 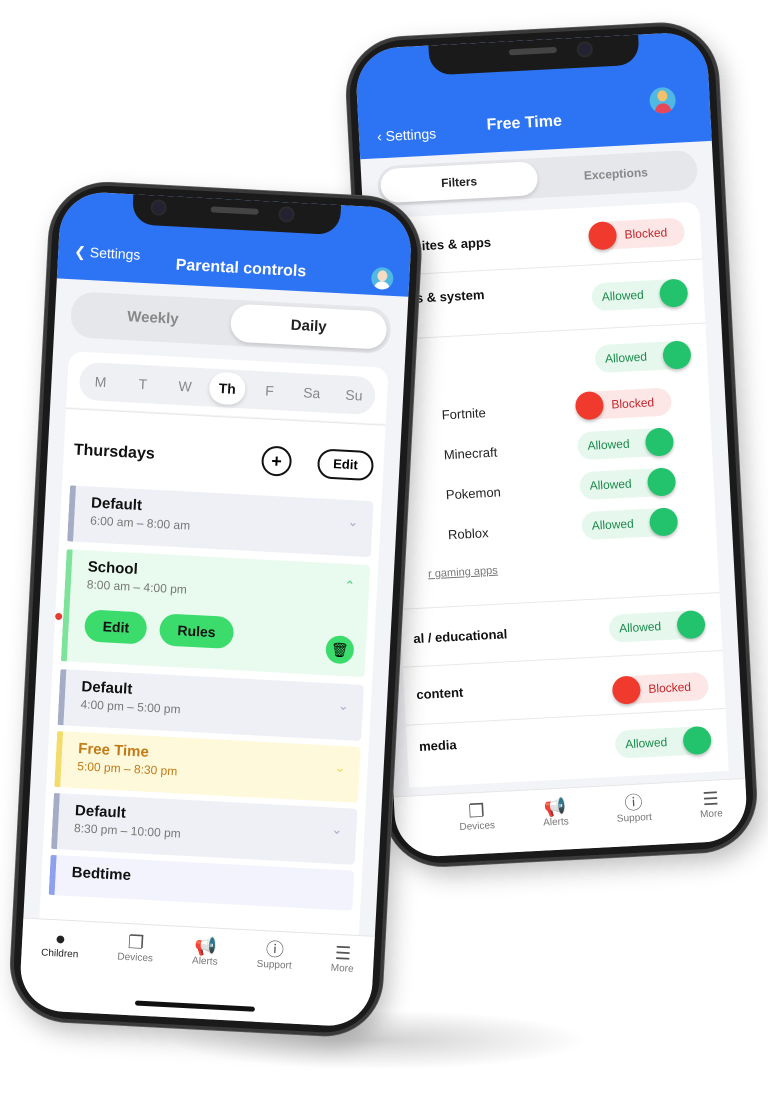 What do you see at coordinates (196, 631) in the screenshot?
I see `rules-button: Rules` at bounding box center [196, 631].